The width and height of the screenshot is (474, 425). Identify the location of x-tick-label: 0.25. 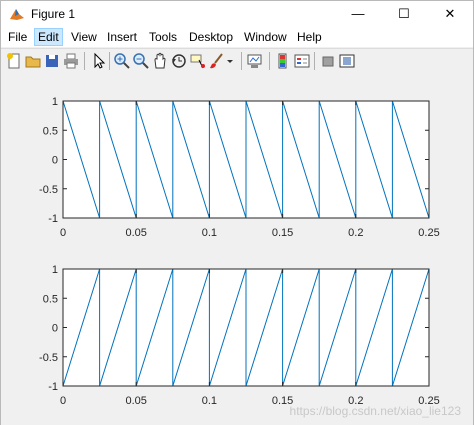
(428, 233).